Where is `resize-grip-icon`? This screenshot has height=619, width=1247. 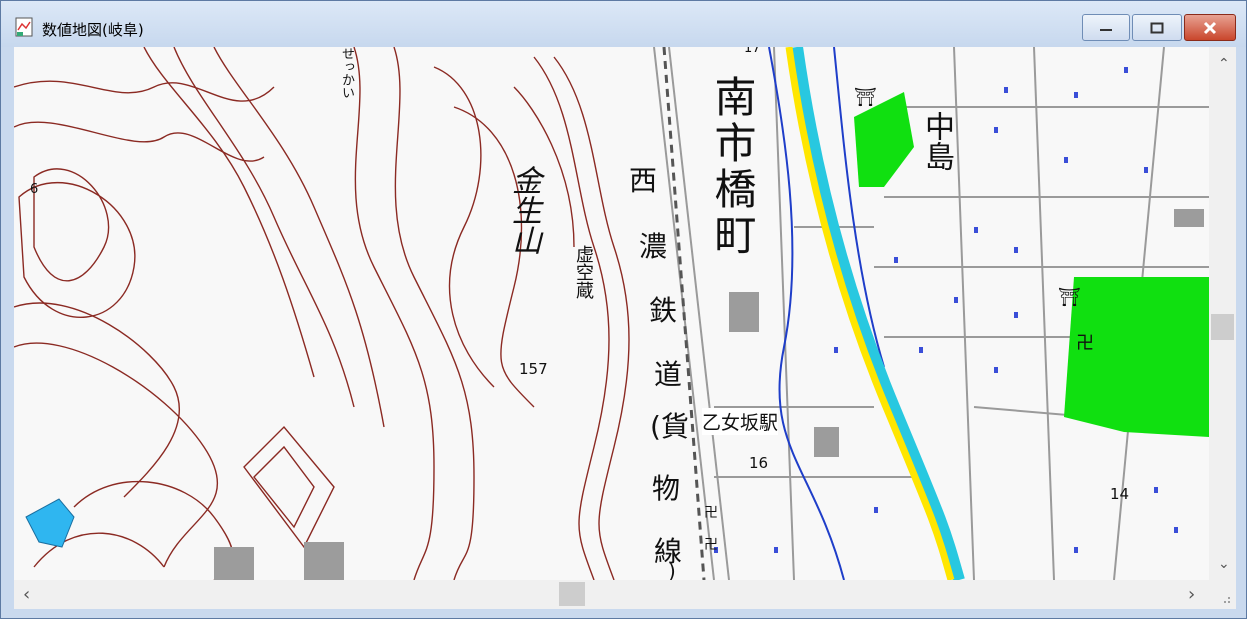
resize-grip-icon is located at coordinates (1227, 600).